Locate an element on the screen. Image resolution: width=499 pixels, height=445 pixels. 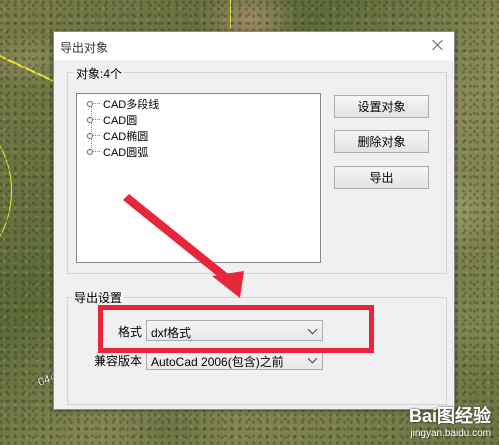
arrow-shaft is located at coordinates (177, 238).